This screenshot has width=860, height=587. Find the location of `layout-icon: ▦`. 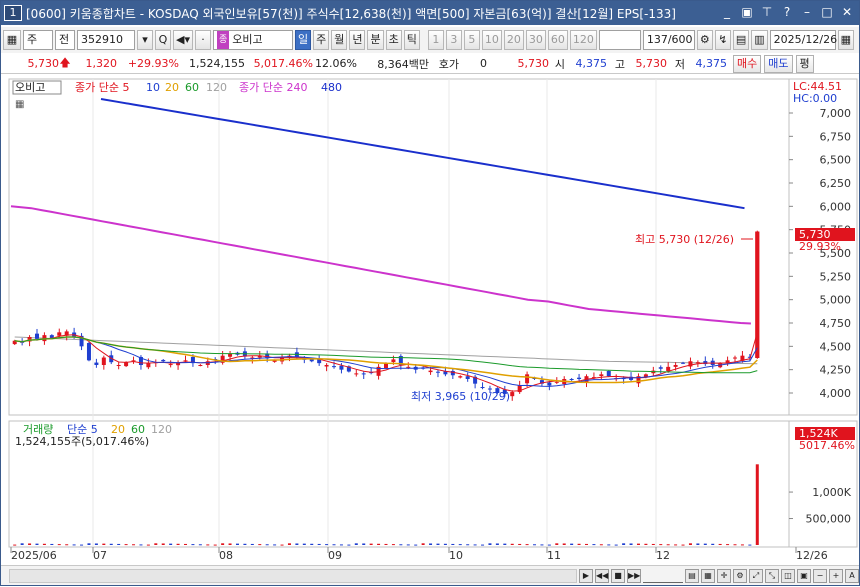

layout-icon: ▦ is located at coordinates (708, 575).